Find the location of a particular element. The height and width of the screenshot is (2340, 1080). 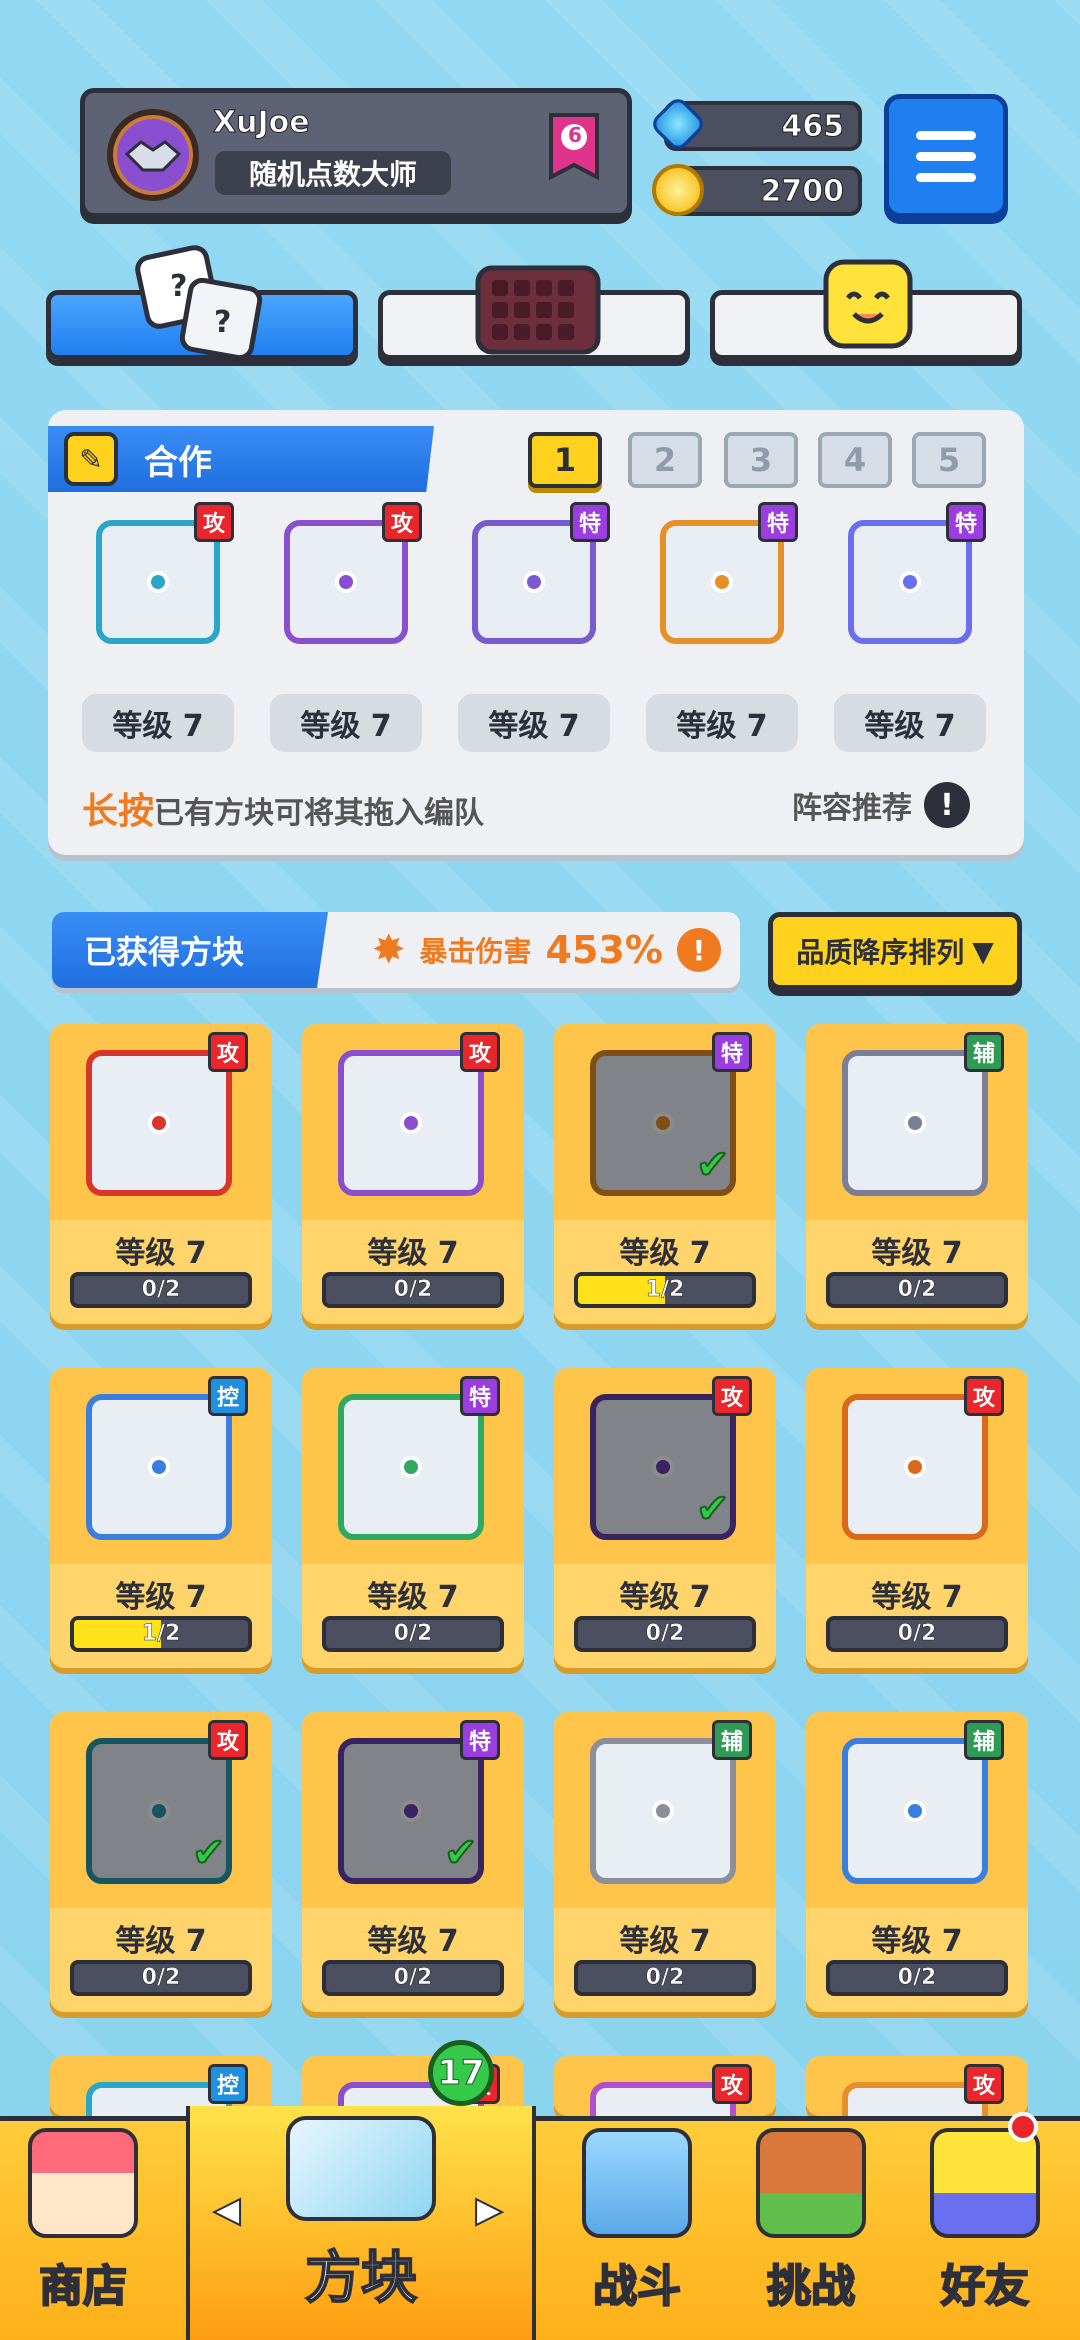

nav-battle: 战斗 is located at coordinates (637, 2228).